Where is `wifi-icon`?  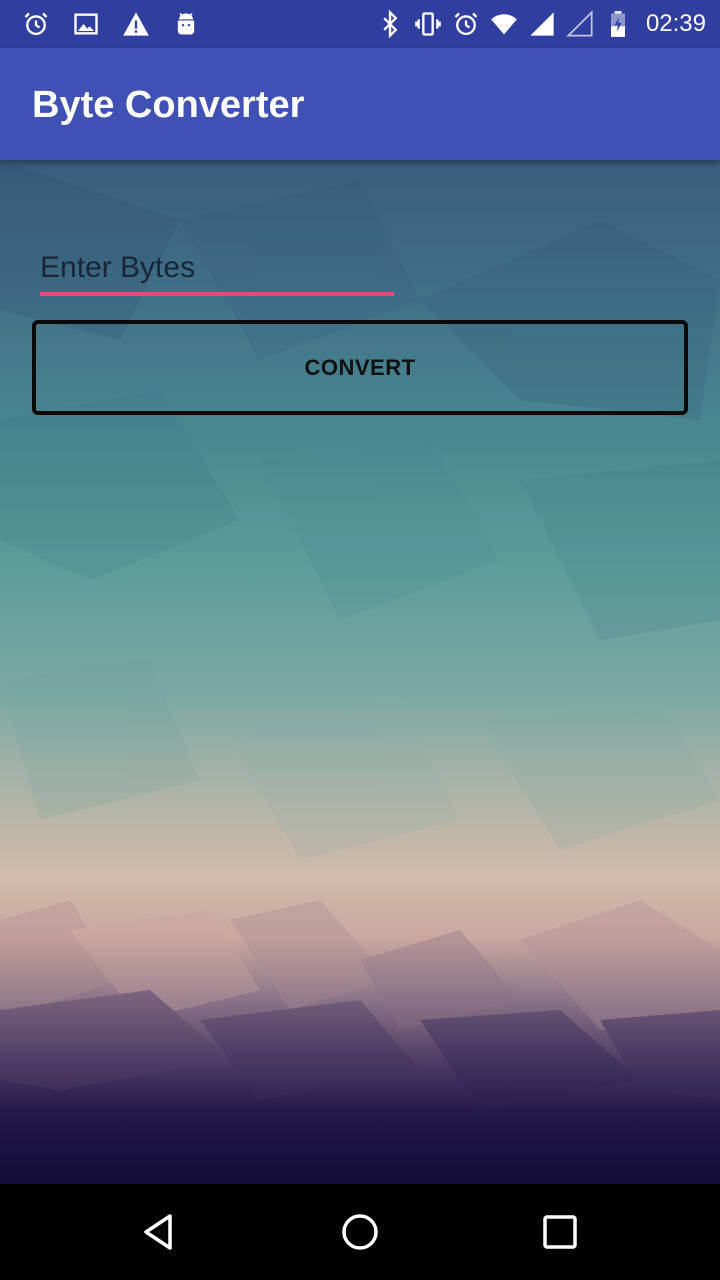 wifi-icon is located at coordinates (504, 24).